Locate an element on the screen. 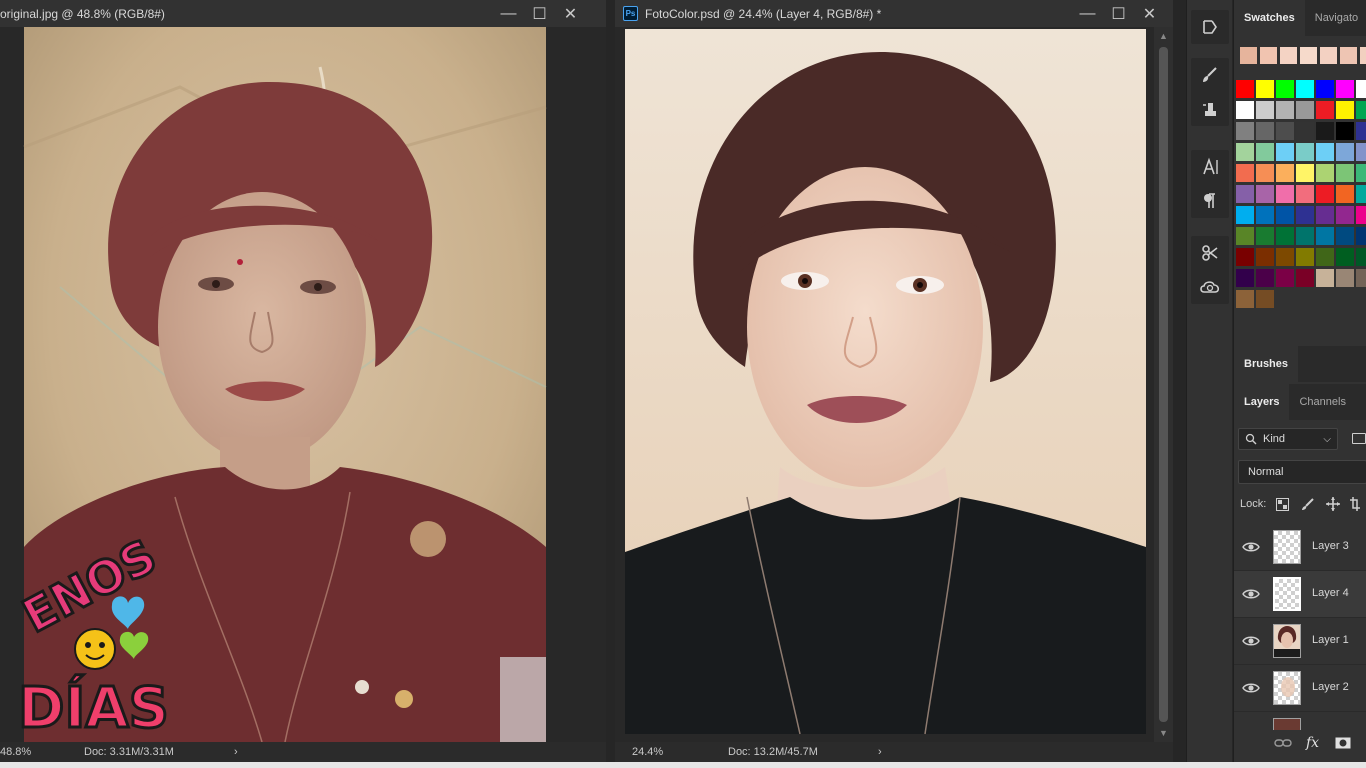  scroll-down-icon: ▼ is located at coordinates (1163, 733).